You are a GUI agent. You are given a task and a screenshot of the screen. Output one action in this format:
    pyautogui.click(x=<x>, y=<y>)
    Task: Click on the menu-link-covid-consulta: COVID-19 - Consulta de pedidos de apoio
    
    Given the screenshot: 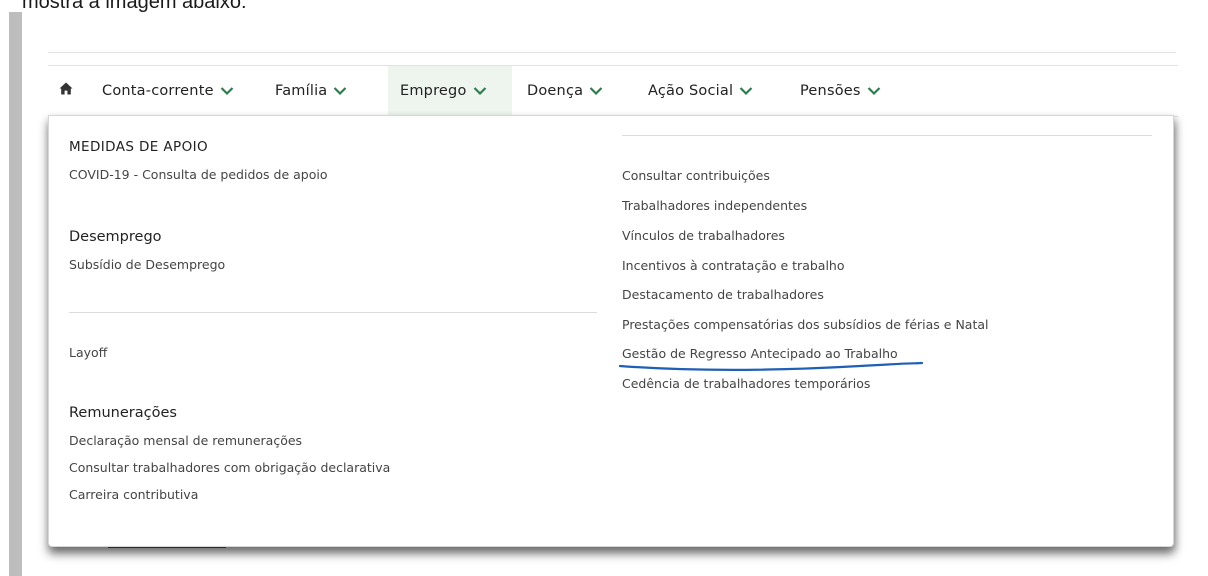 What is the action you would take?
    pyautogui.click(x=198, y=174)
    